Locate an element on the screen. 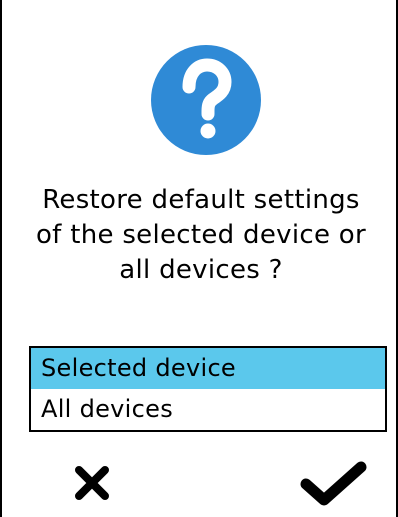 This screenshot has height=517, width=398. close-icon is located at coordinates (92, 483).